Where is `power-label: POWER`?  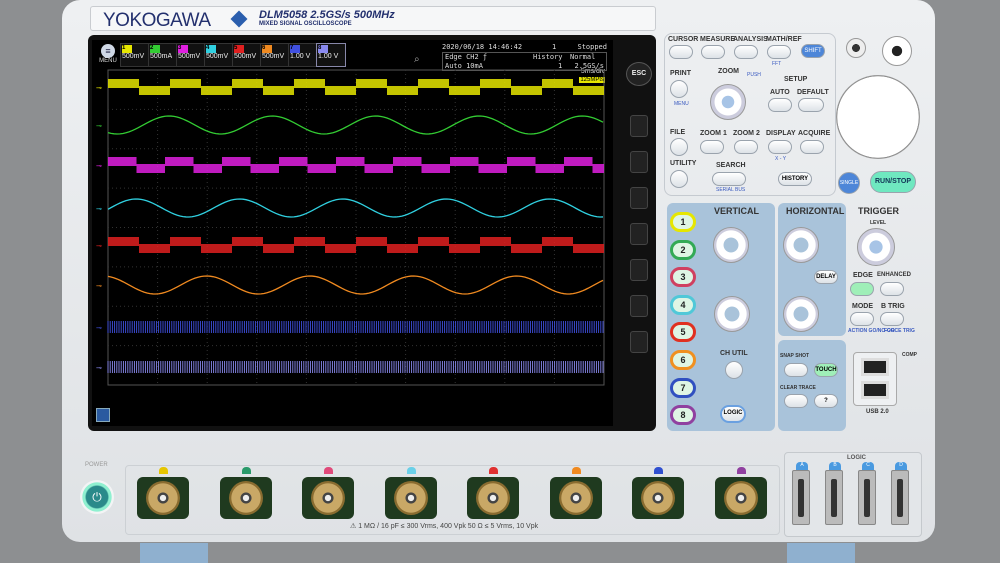
power-label: POWER is located at coordinates (96, 465).